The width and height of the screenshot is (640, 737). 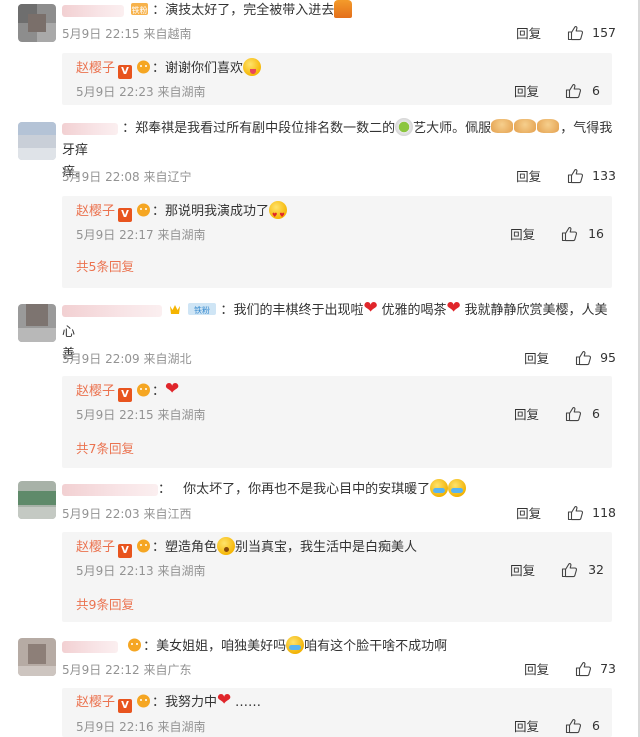 What do you see at coordinates (141, 571) in the screenshot?
I see `reply-meta: 5月9日 22:13 来自湖南` at bounding box center [141, 571].